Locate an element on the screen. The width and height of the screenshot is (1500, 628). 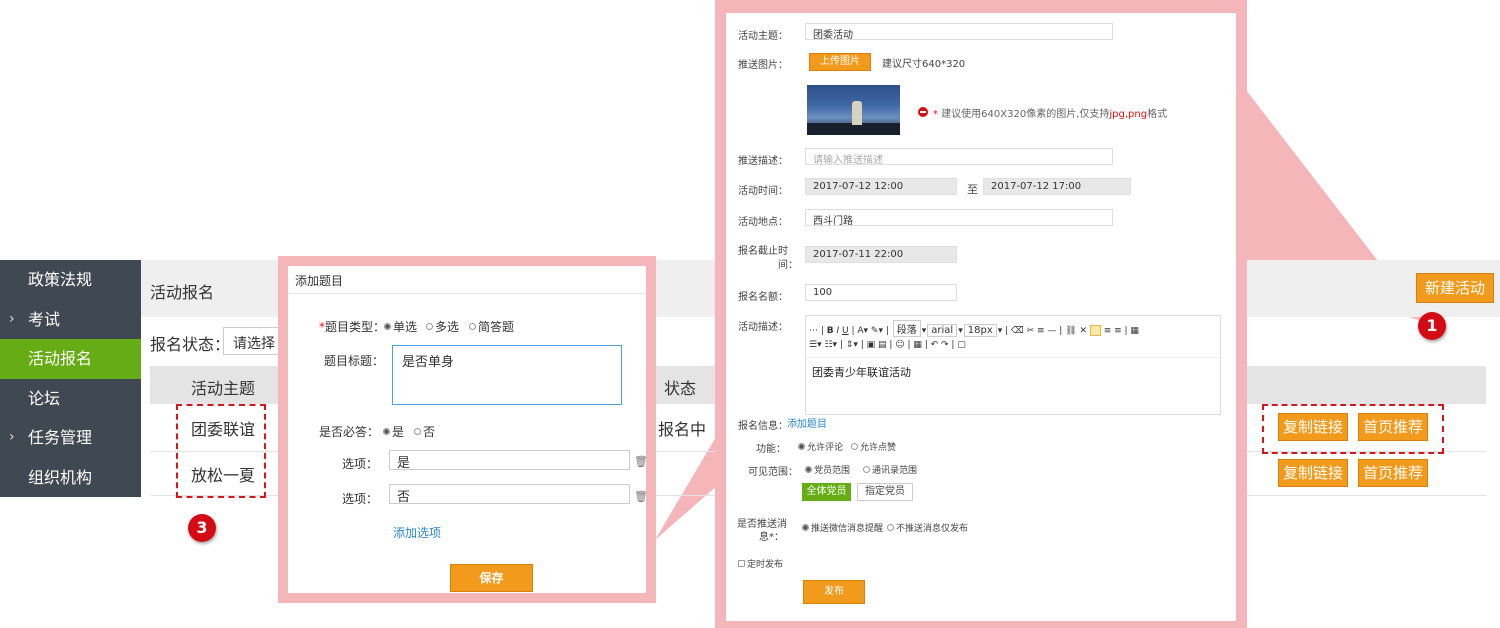
sidebar-item-label: 组织机构 is located at coordinates (60, 477).